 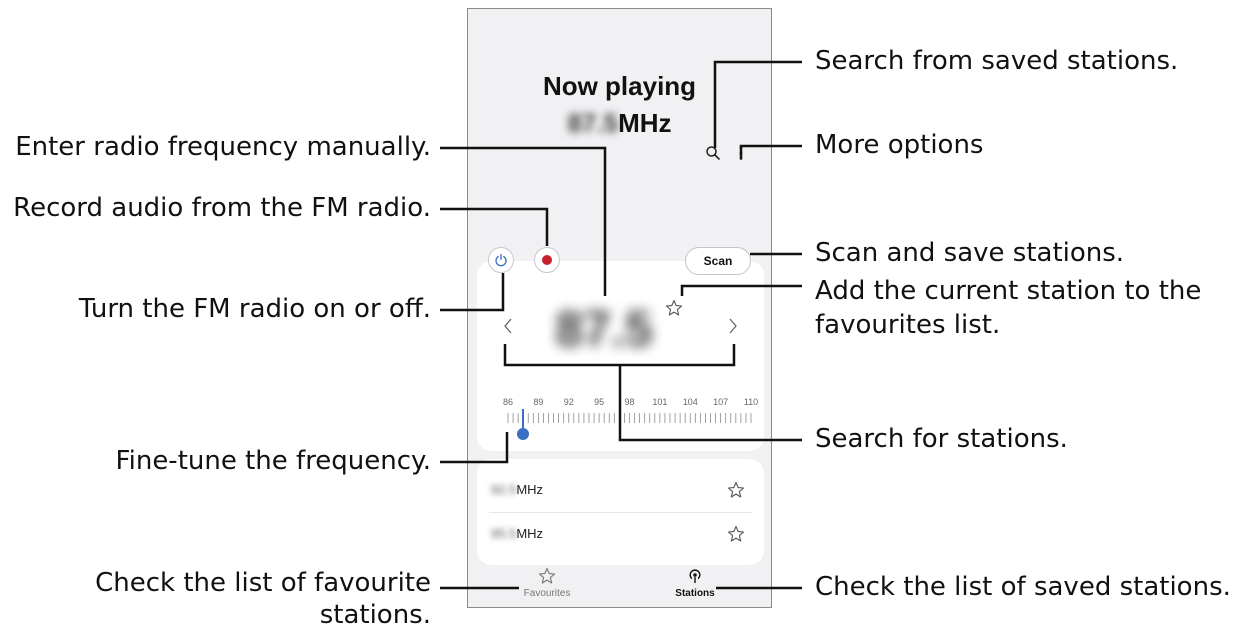 What do you see at coordinates (223, 147) in the screenshot?
I see `annotation-enter-frequency: Enter radio frequency manually.` at bounding box center [223, 147].